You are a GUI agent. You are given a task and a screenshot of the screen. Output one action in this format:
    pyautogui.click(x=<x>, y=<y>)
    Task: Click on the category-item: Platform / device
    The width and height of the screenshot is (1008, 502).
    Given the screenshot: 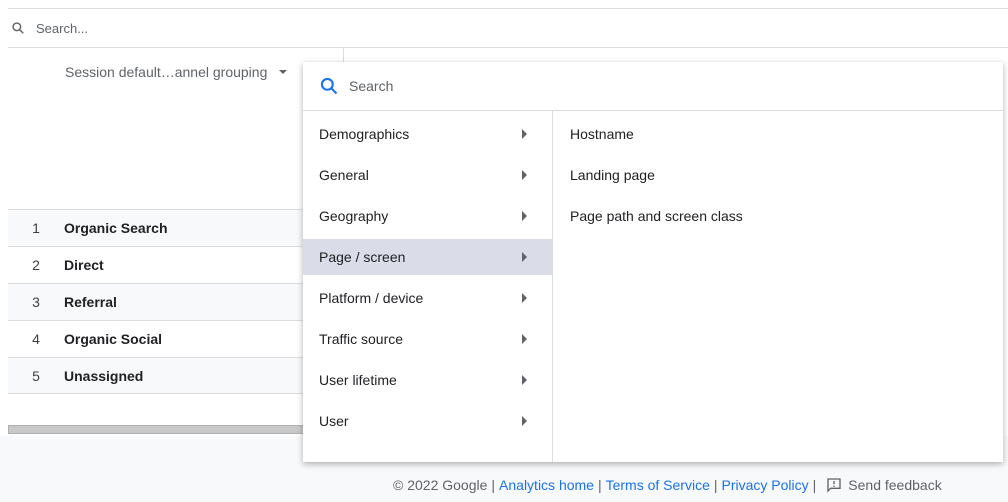 What is the action you would take?
    pyautogui.click(x=427, y=298)
    